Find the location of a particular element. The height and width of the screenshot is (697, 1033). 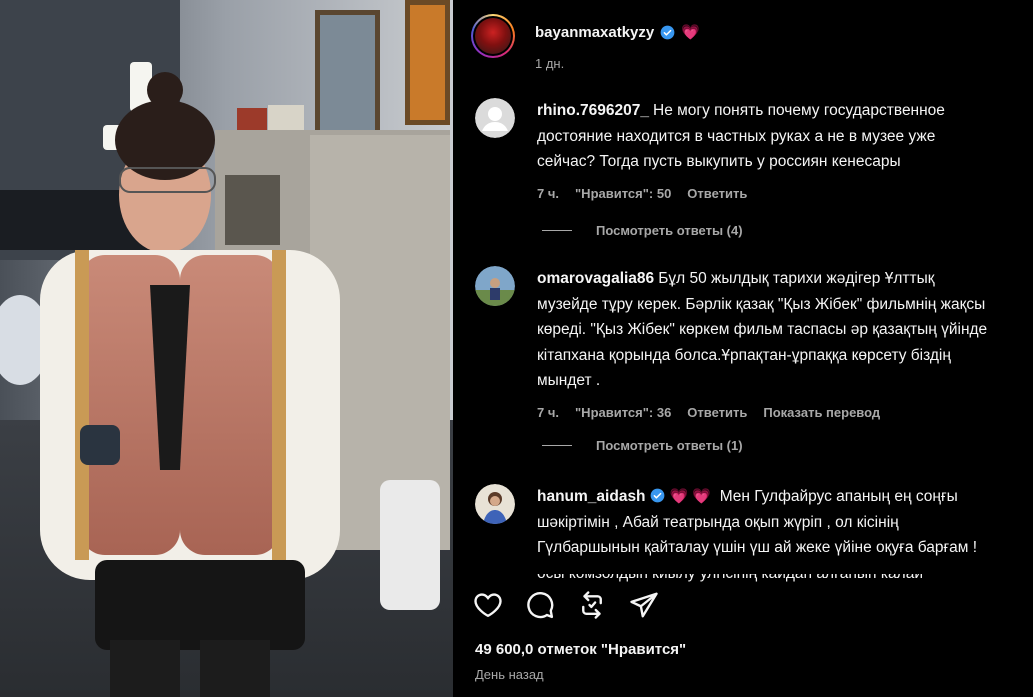

comment-username: rhino.7696207_ is located at coordinates (593, 110).